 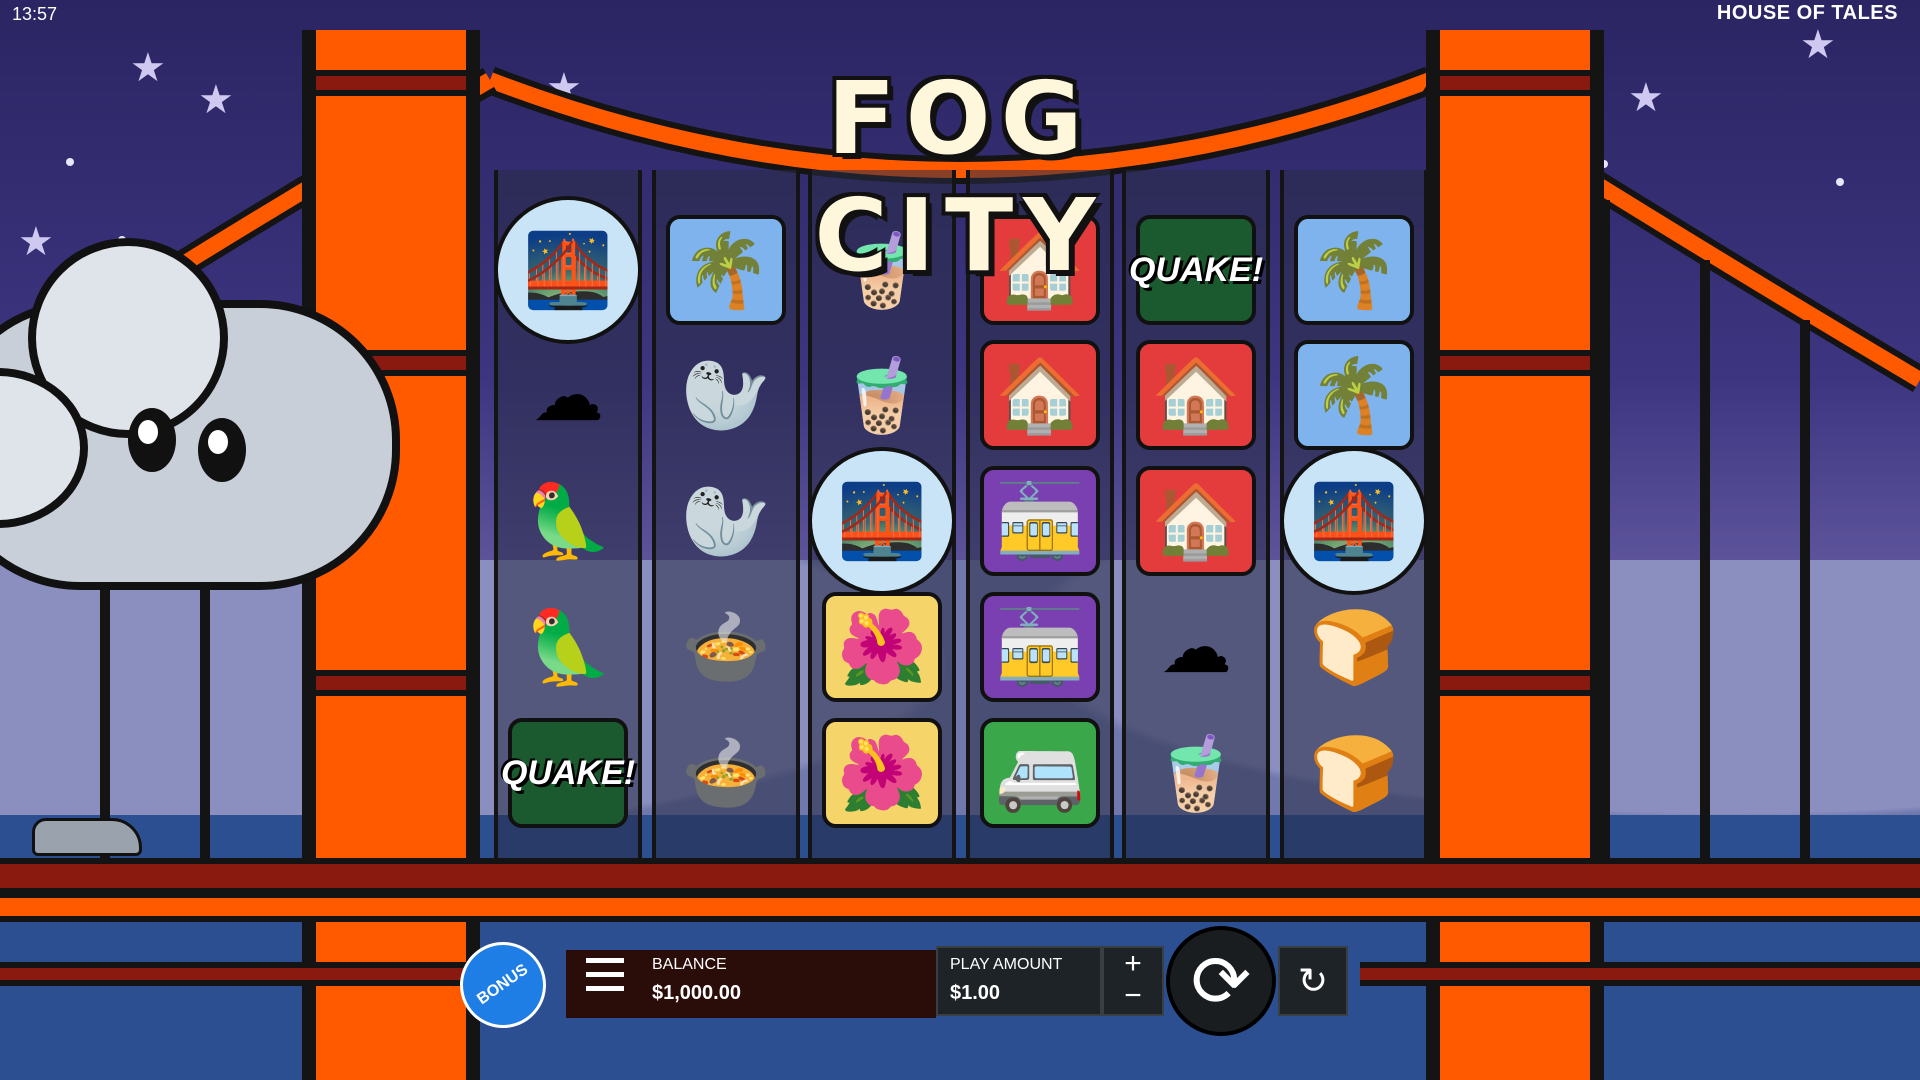 I want to click on fog-cloud-mascot, so click(x=200, y=414).